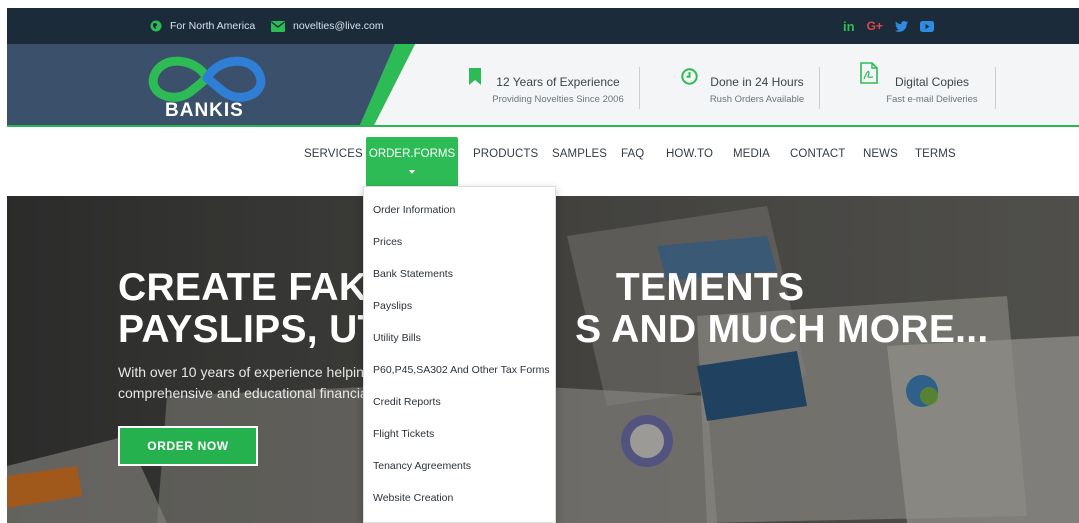 The image size is (1079, 523). What do you see at coordinates (817, 154) in the screenshot?
I see `nav-contact: CONTACT` at bounding box center [817, 154].